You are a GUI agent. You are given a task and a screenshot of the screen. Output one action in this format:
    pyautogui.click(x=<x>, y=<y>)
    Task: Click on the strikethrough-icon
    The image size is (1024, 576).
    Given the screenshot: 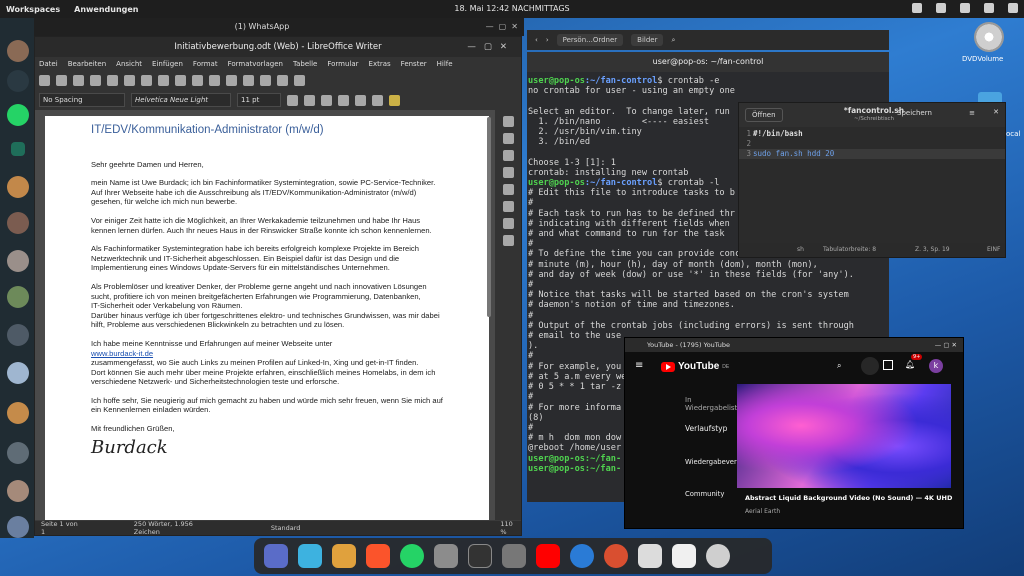 What is the action you would take?
    pyautogui.click(x=343, y=100)
    